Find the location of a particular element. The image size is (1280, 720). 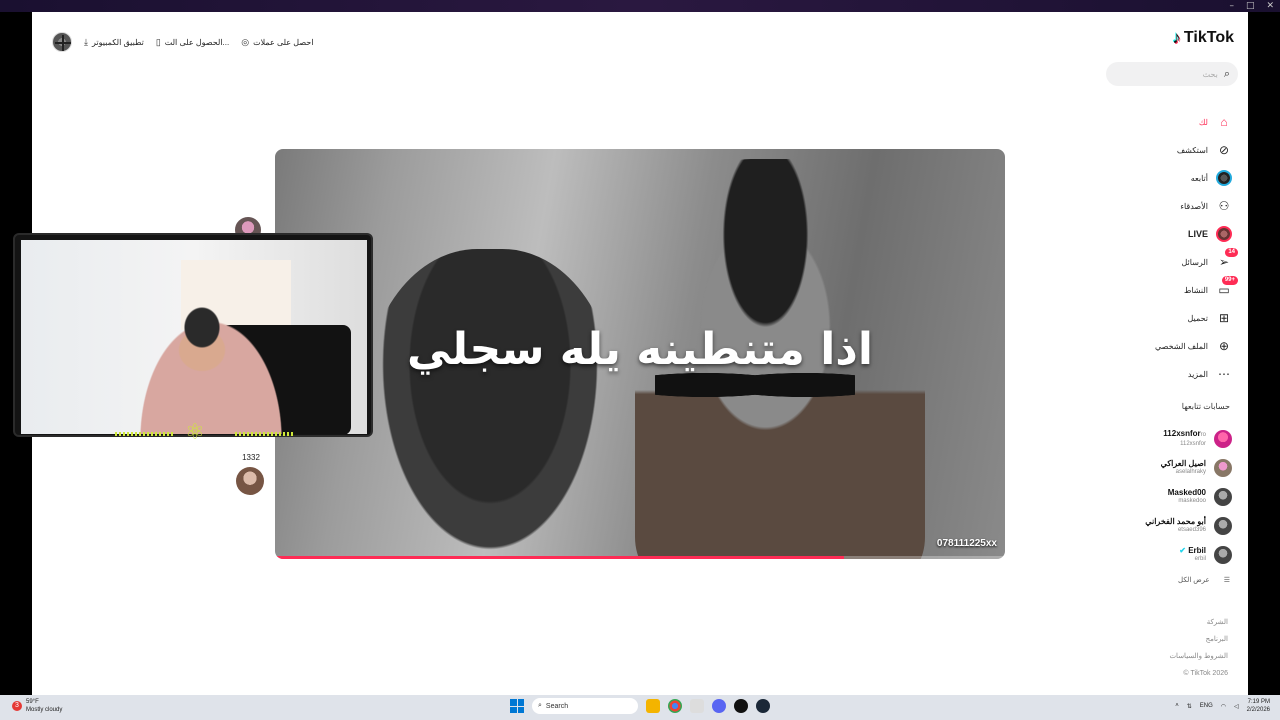

weather-desc: Mostly cloudy is located at coordinates (44, 710).